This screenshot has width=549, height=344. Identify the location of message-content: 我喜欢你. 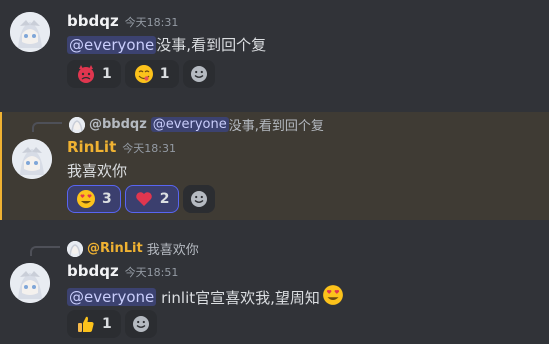
(97, 170).